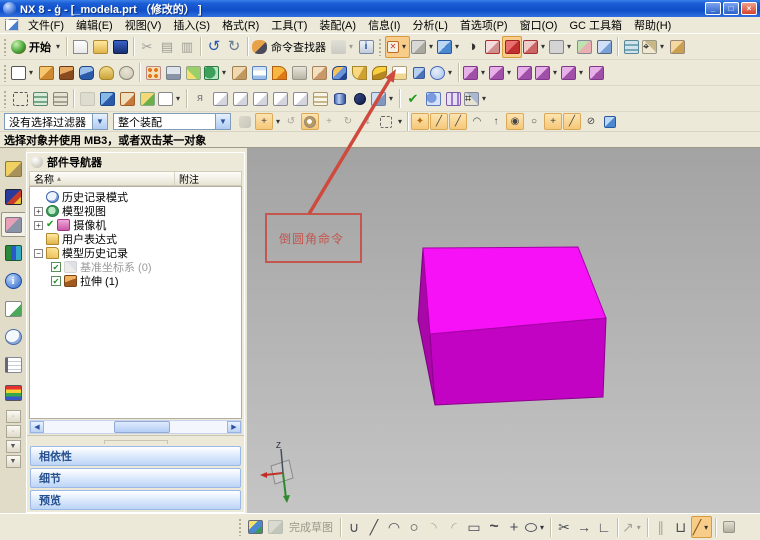 Image resolution: width=760 pixels, height=540 pixels. What do you see at coordinates (137, 267) in the screenshot?
I see `tree-row-datum-csys: ✔ 基准坐标系 (0)` at bounding box center [137, 267].